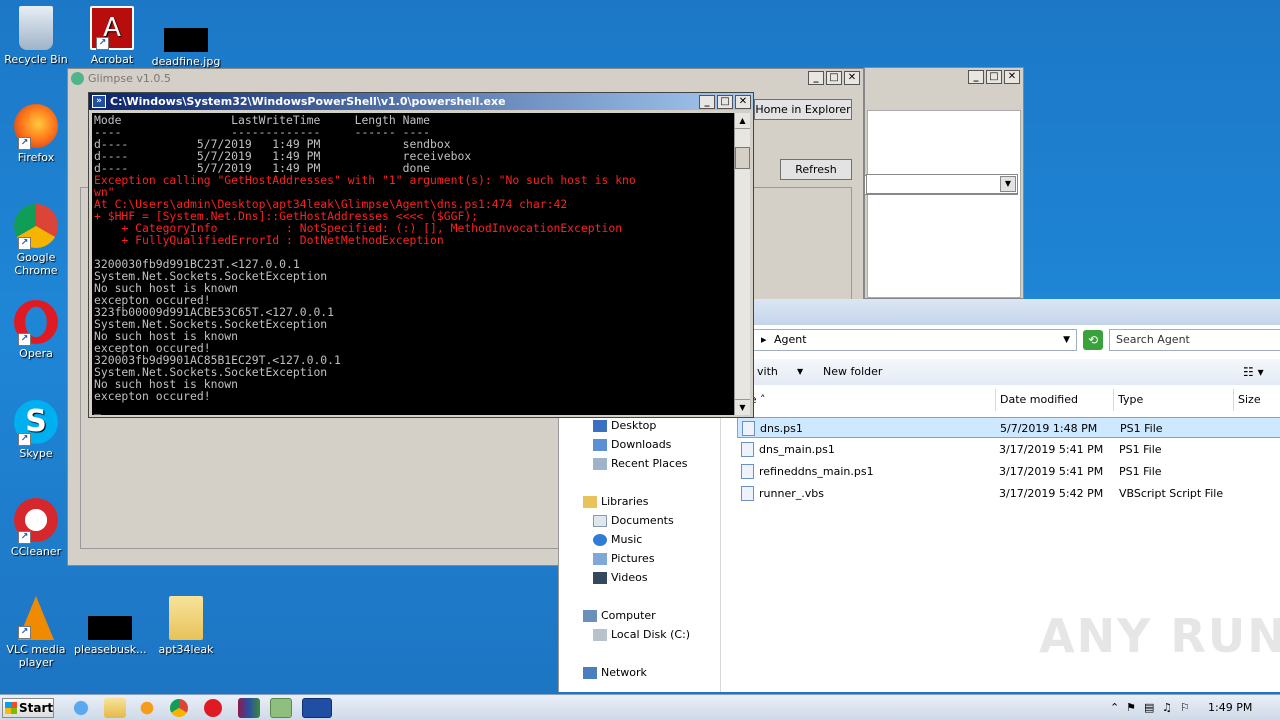  What do you see at coordinates (619, 615) in the screenshot?
I see `nav-computer: Computer` at bounding box center [619, 615].